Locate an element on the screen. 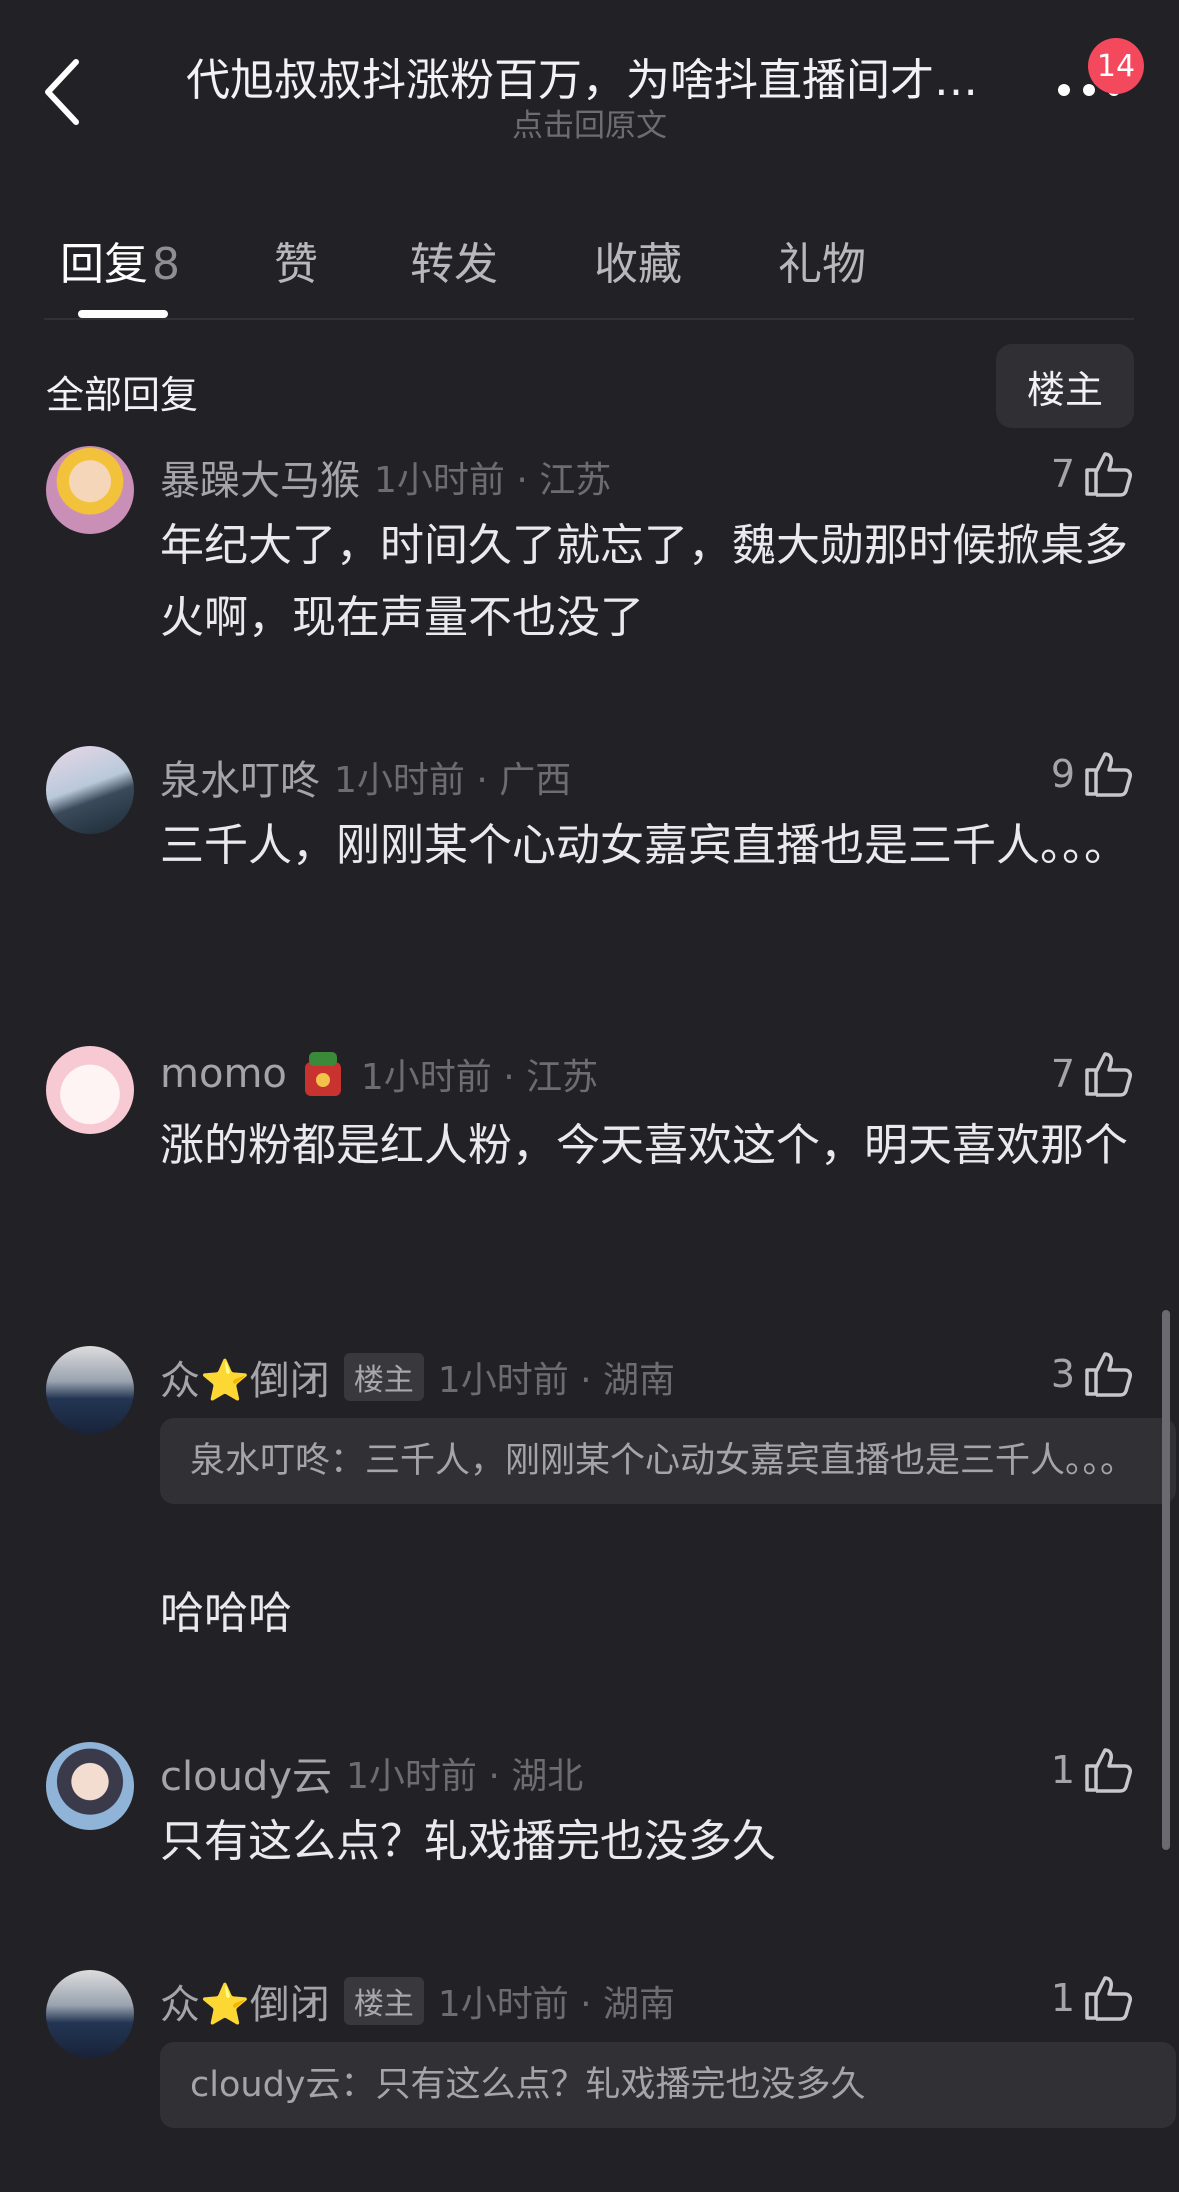 This screenshot has width=1179, height=2192. comment-meta: 泉水叮咚 1小时前 · 广西 is located at coordinates (365, 777).